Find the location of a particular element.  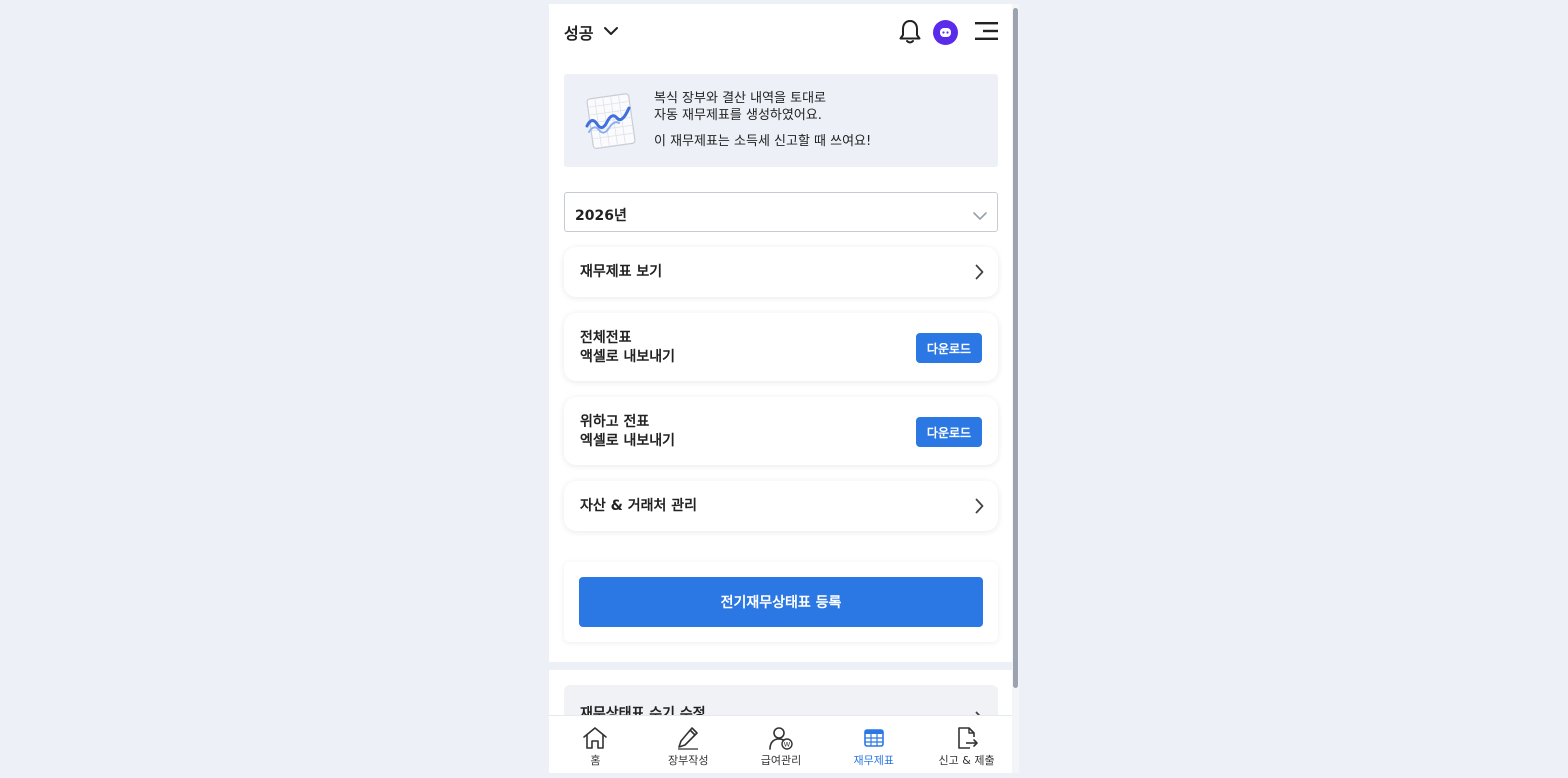

card-title: 위하고 전표 엑셀로 내보내기 is located at coordinates (627, 432).